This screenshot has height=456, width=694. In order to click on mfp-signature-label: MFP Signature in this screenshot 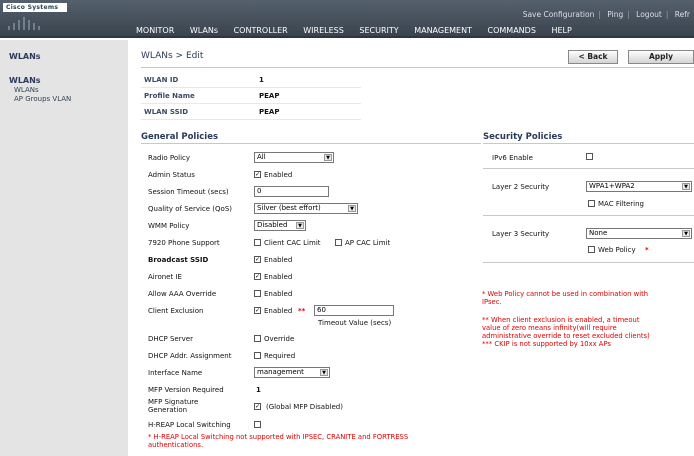, I will do `click(173, 402)`.